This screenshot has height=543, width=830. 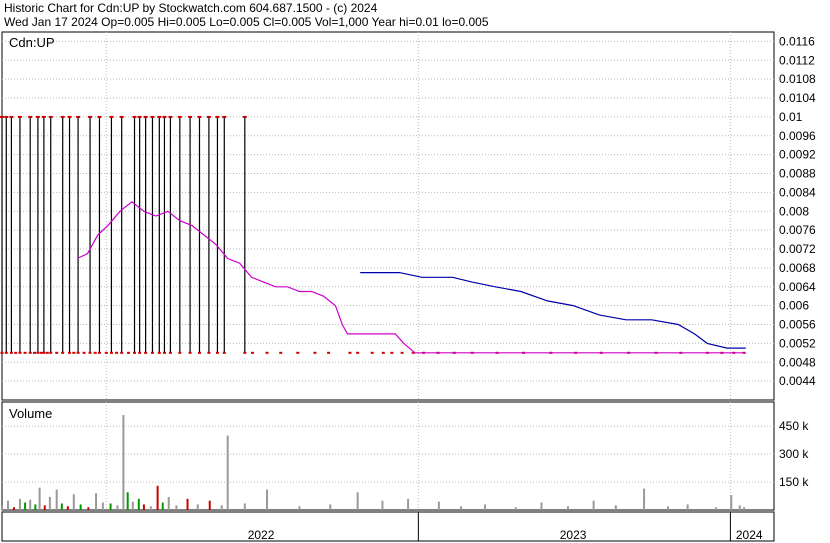 What do you see at coordinates (797, 98) in the screenshot?
I see `price-tick-label: 0.0104` at bounding box center [797, 98].